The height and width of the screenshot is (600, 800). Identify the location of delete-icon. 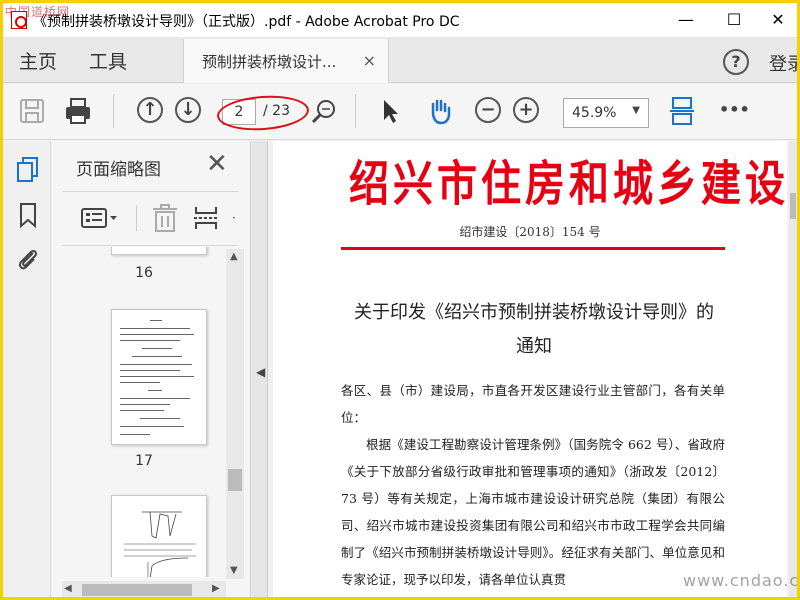
(165, 218).